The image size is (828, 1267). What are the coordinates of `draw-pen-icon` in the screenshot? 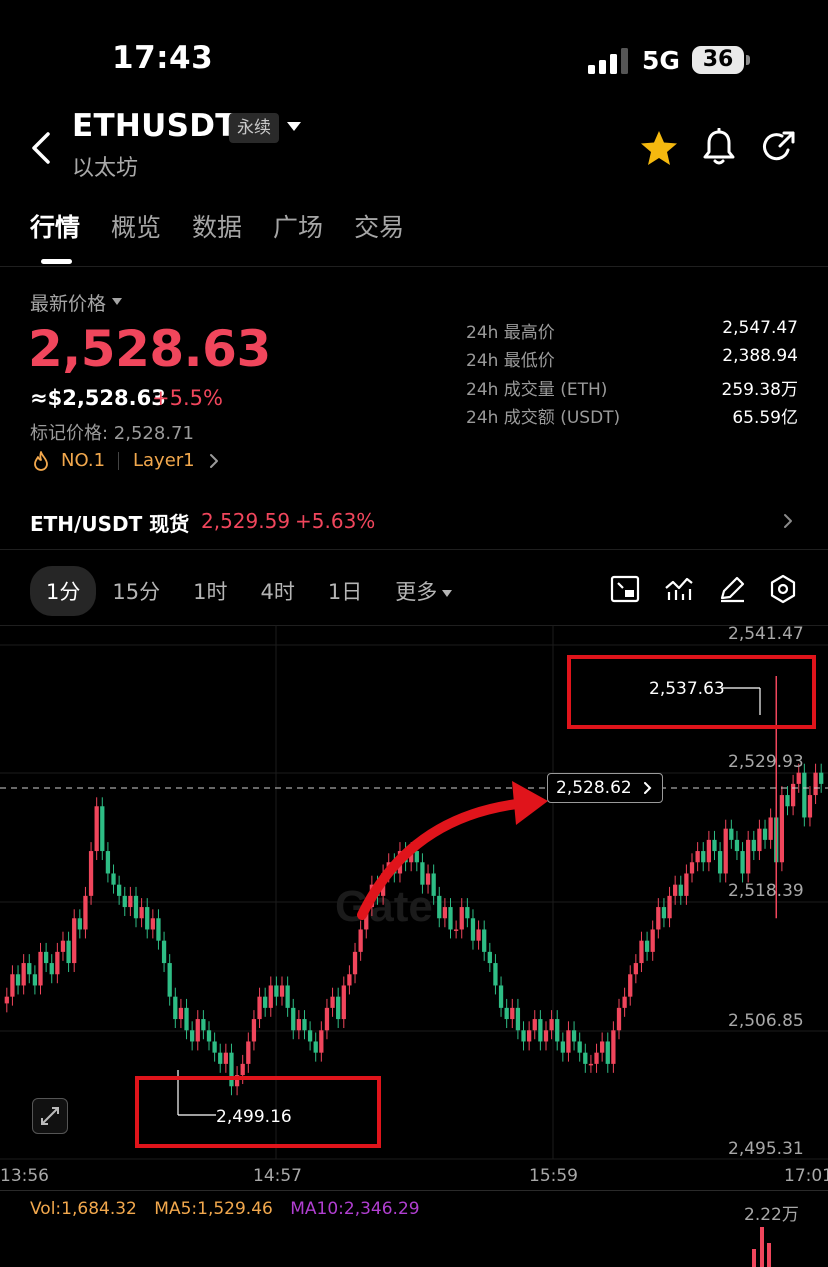 It's located at (732, 589).